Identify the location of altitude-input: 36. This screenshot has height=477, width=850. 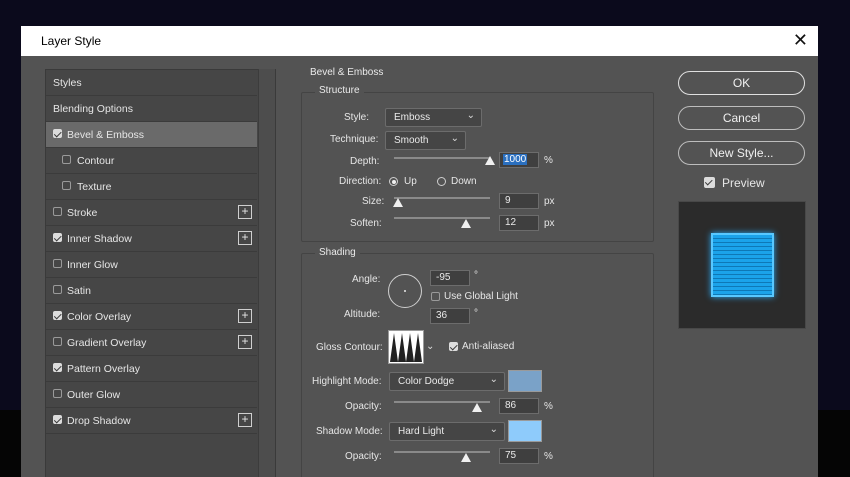
(450, 316).